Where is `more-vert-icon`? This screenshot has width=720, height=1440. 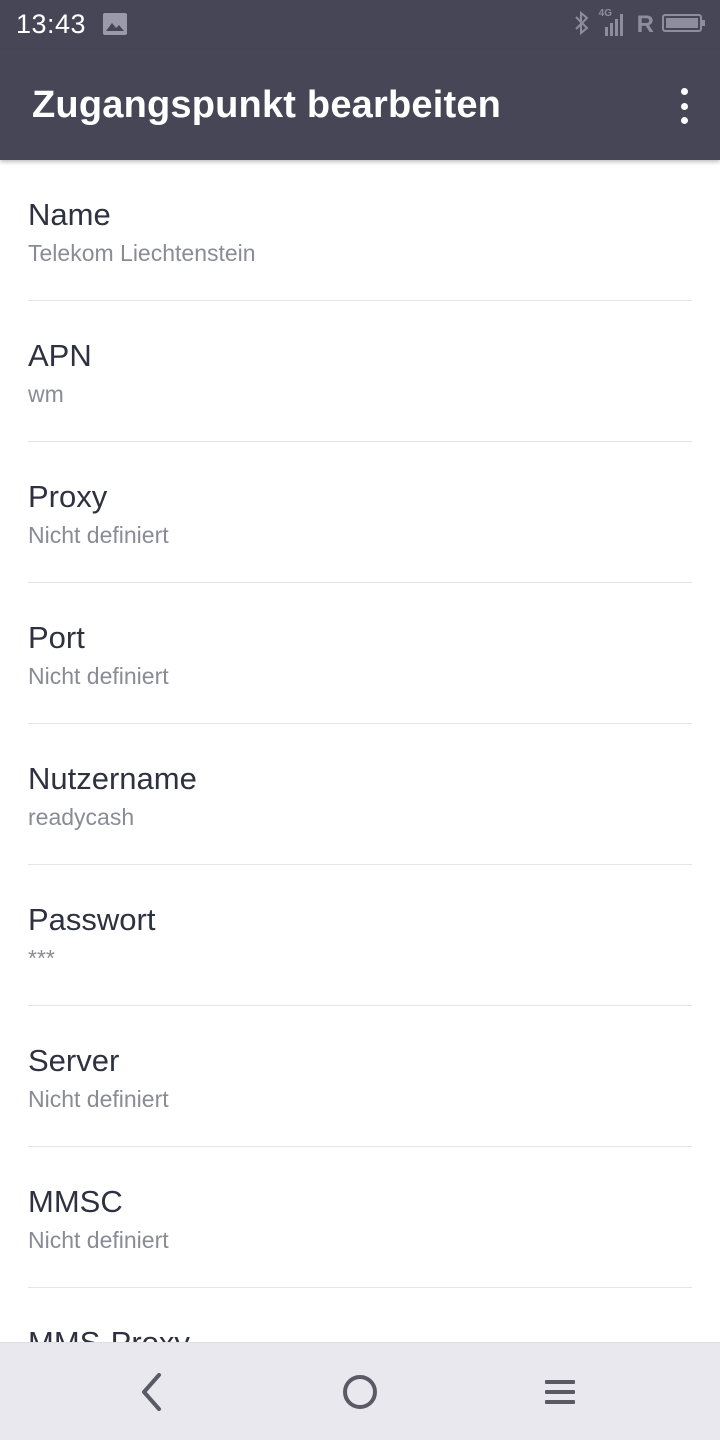 more-vert-icon is located at coordinates (684, 106).